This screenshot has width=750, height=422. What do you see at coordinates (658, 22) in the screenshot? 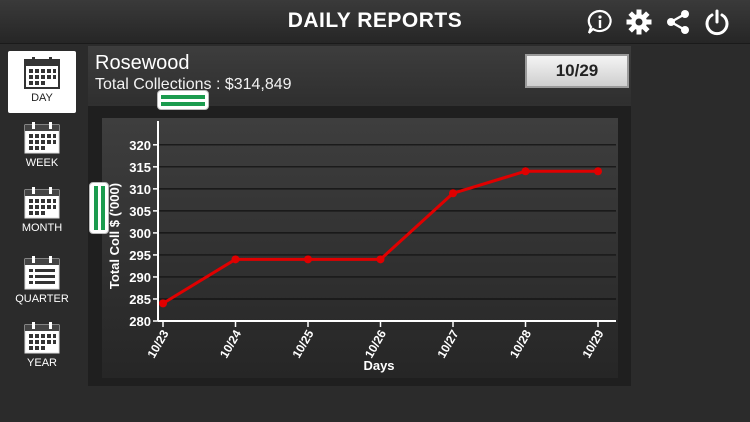
I see `toolbar-icons` at bounding box center [658, 22].